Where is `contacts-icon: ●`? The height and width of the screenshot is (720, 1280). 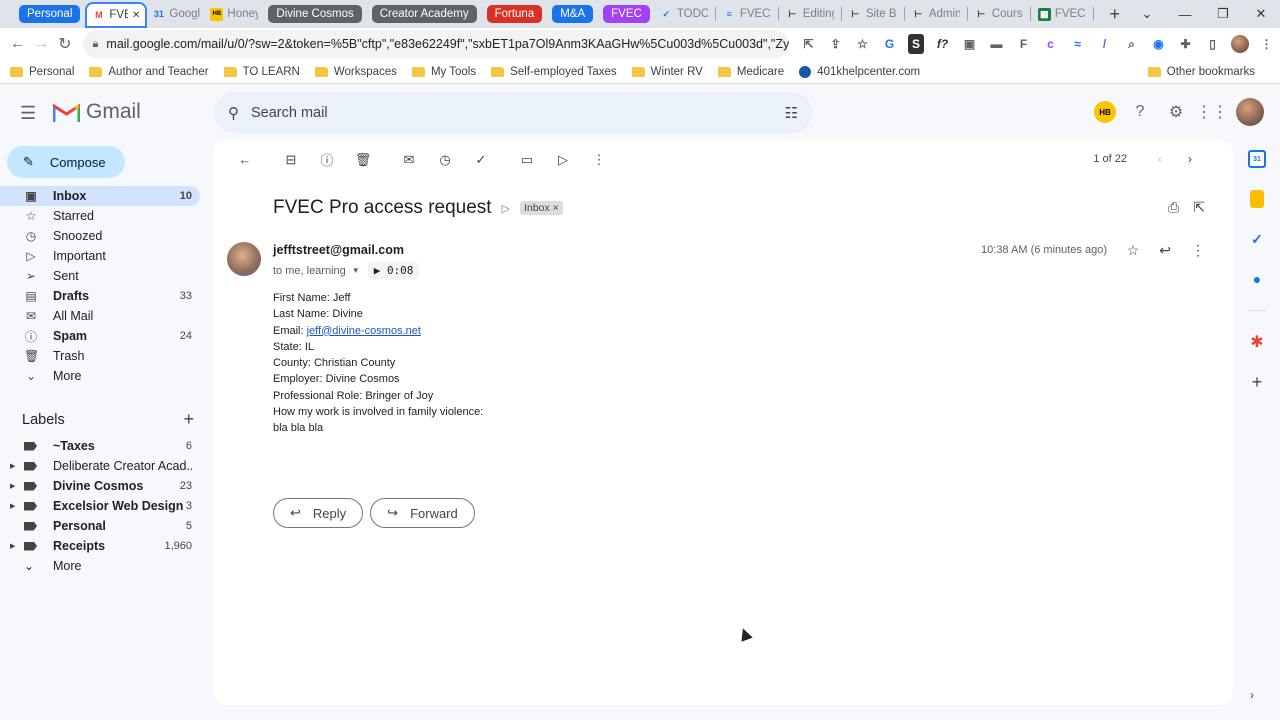 contacts-icon: ● is located at coordinates (1257, 279).